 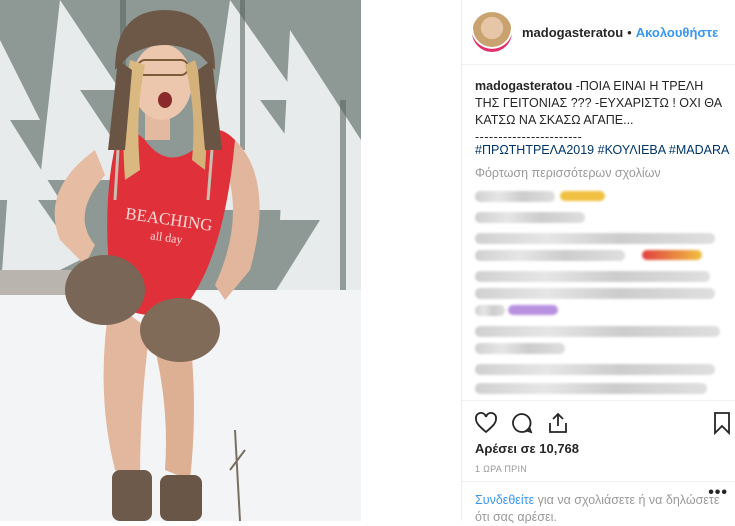 I want to click on like-count: Αρέσει σε 10,768, so click(x=527, y=448).